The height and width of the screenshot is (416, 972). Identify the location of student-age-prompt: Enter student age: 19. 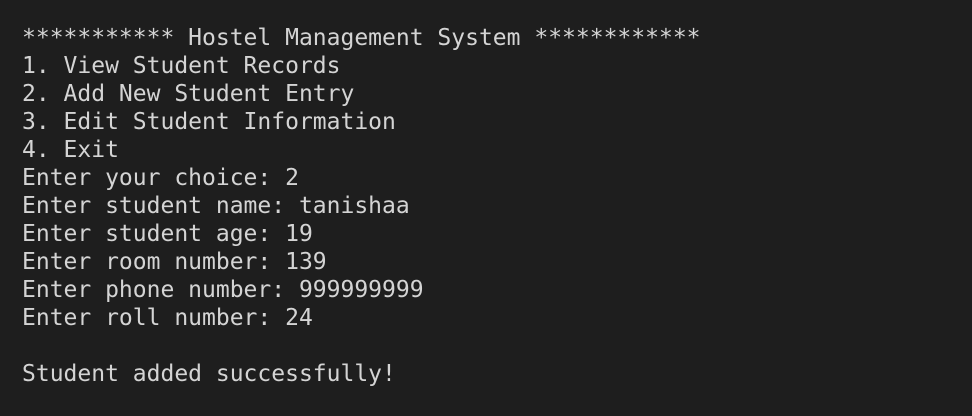
(167, 234).